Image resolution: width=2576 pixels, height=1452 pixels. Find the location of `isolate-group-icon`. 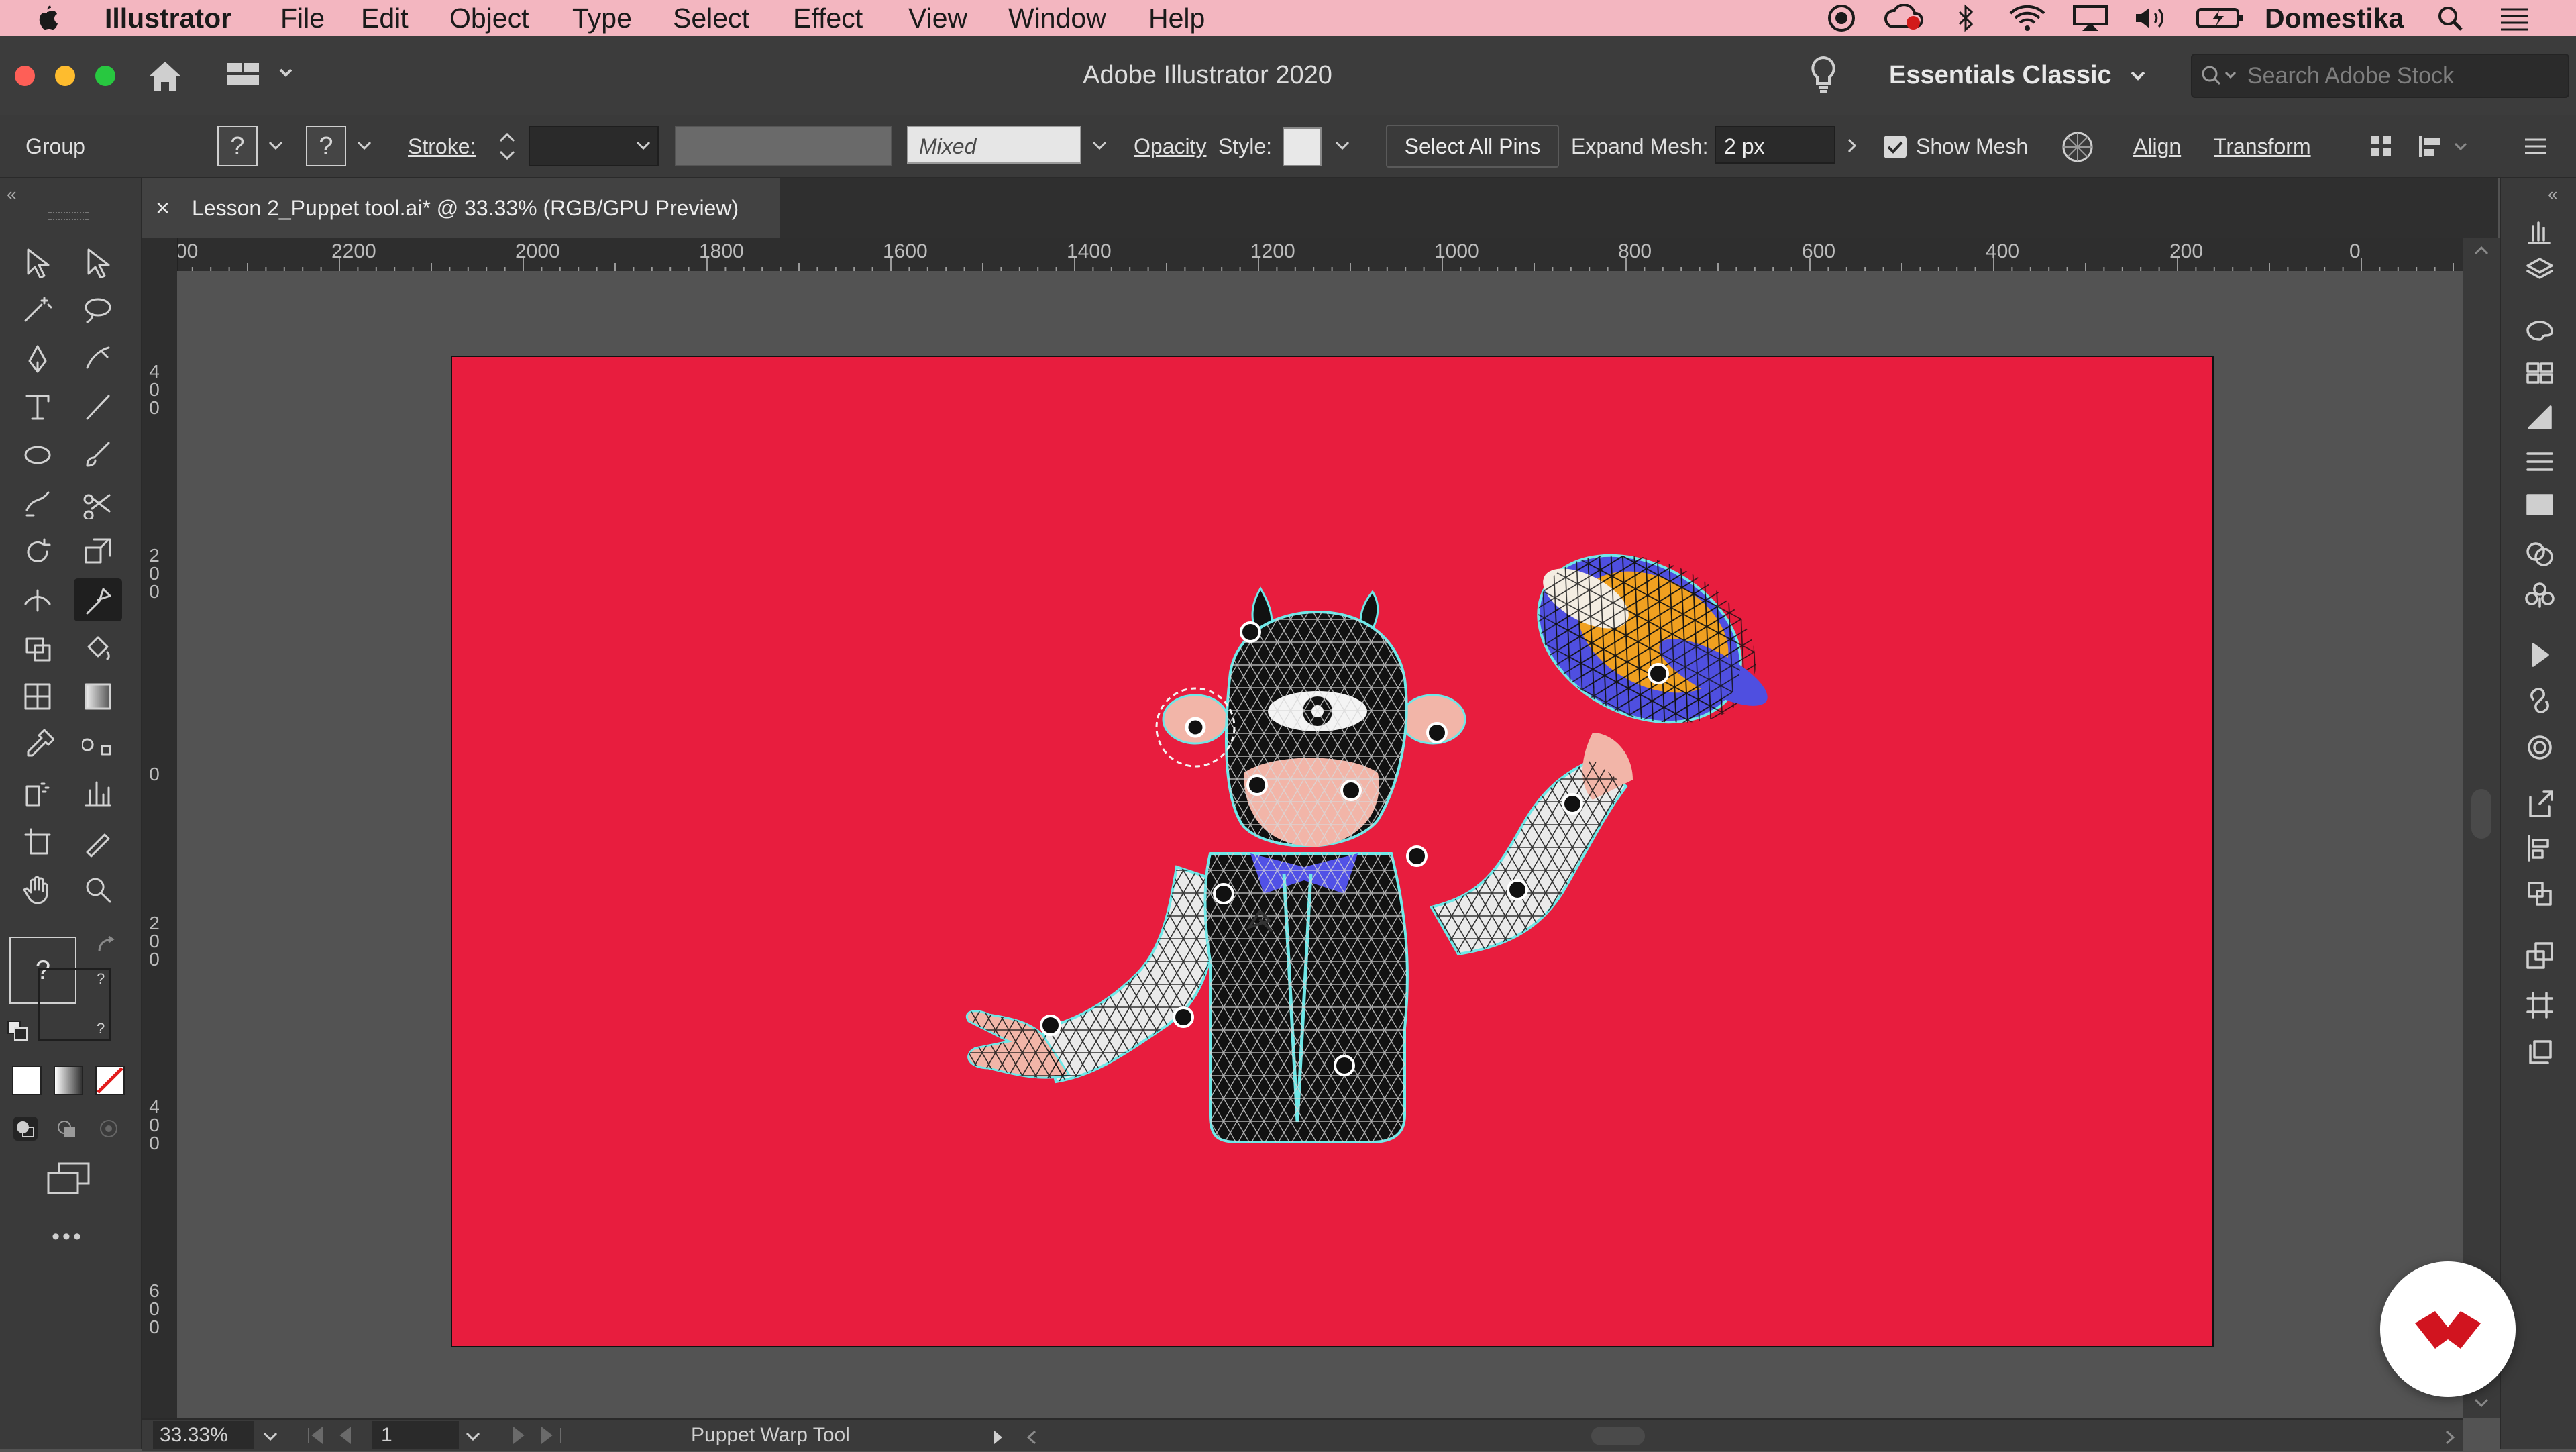

isolate-group-icon is located at coordinates (2381, 146).